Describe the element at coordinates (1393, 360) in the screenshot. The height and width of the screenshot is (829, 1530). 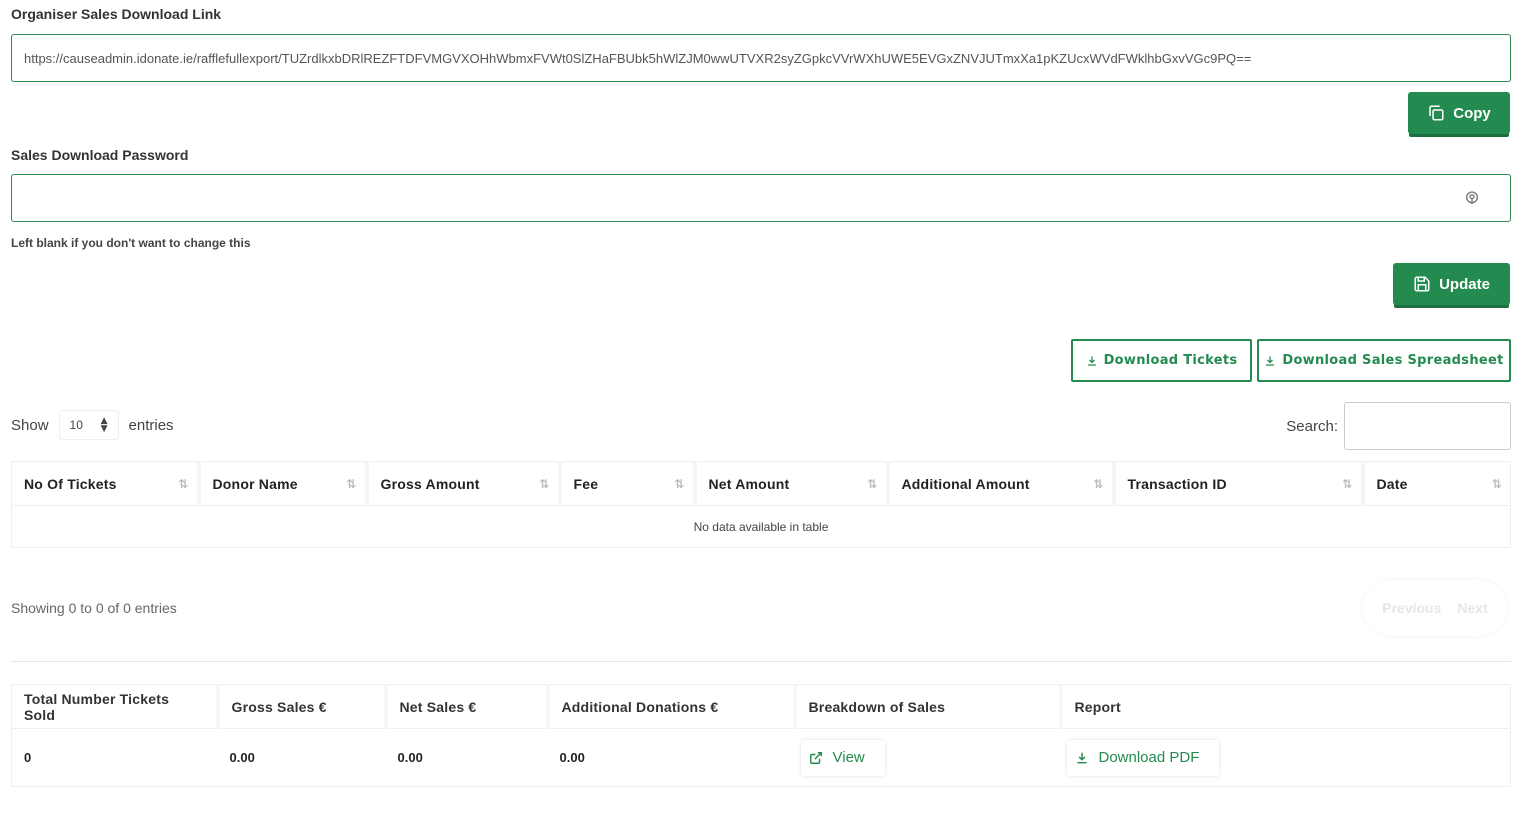
I see `download-spreadsheet-label: Download Sales Spreadsheet` at that location.